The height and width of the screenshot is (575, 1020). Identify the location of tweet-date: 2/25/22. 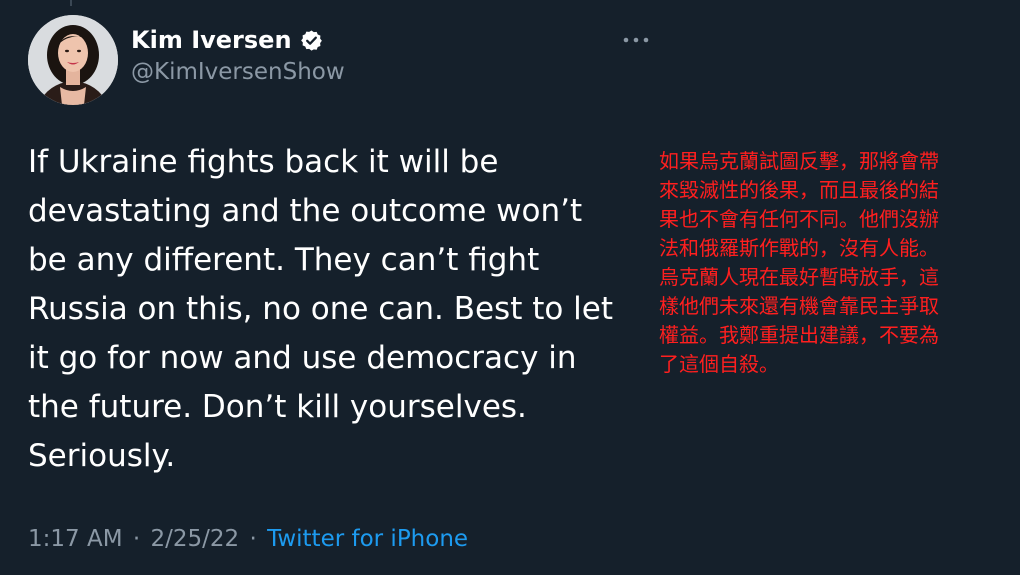
(194, 539).